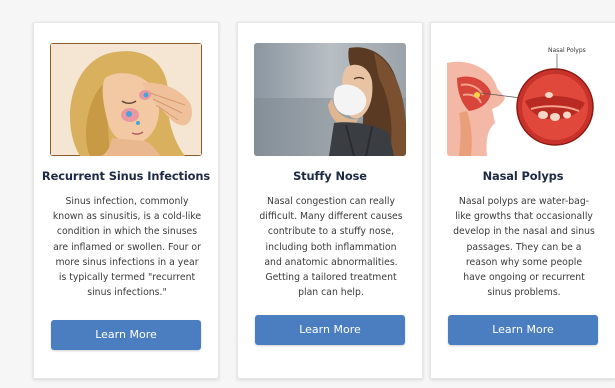 The height and width of the screenshot is (388, 615). What do you see at coordinates (126, 99) in the screenshot?
I see `sinus-pain-illustration` at bounding box center [126, 99].